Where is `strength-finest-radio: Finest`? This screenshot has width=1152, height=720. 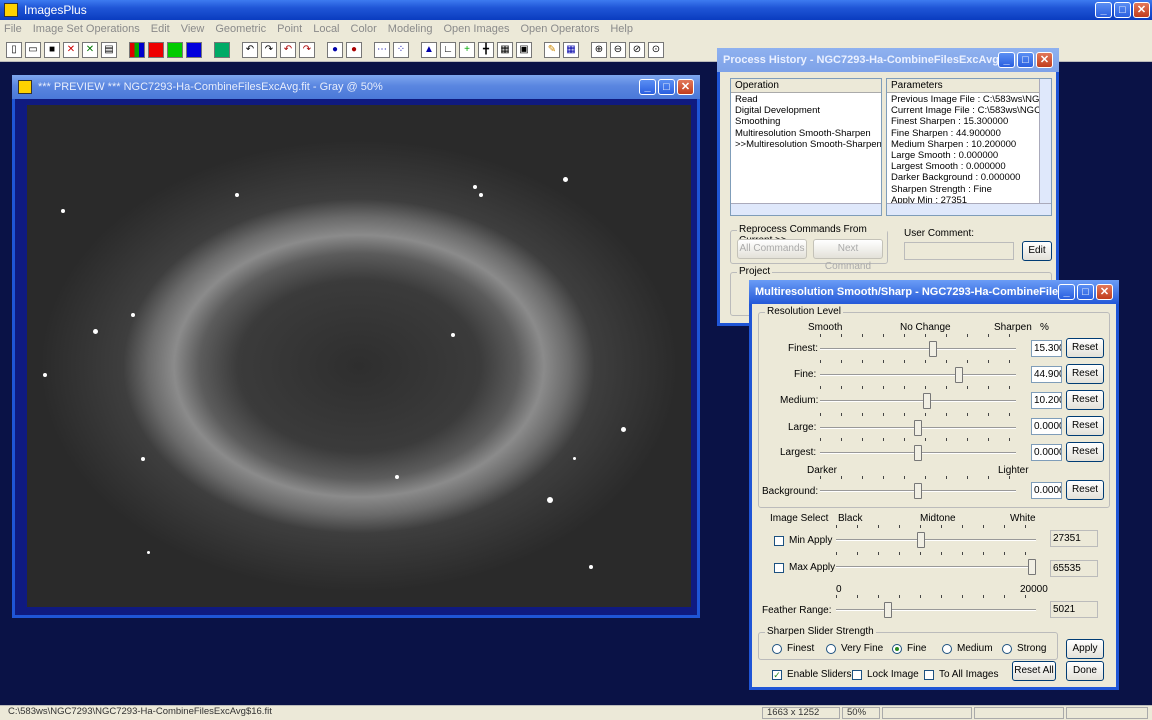 strength-finest-radio: Finest is located at coordinates (793, 648).